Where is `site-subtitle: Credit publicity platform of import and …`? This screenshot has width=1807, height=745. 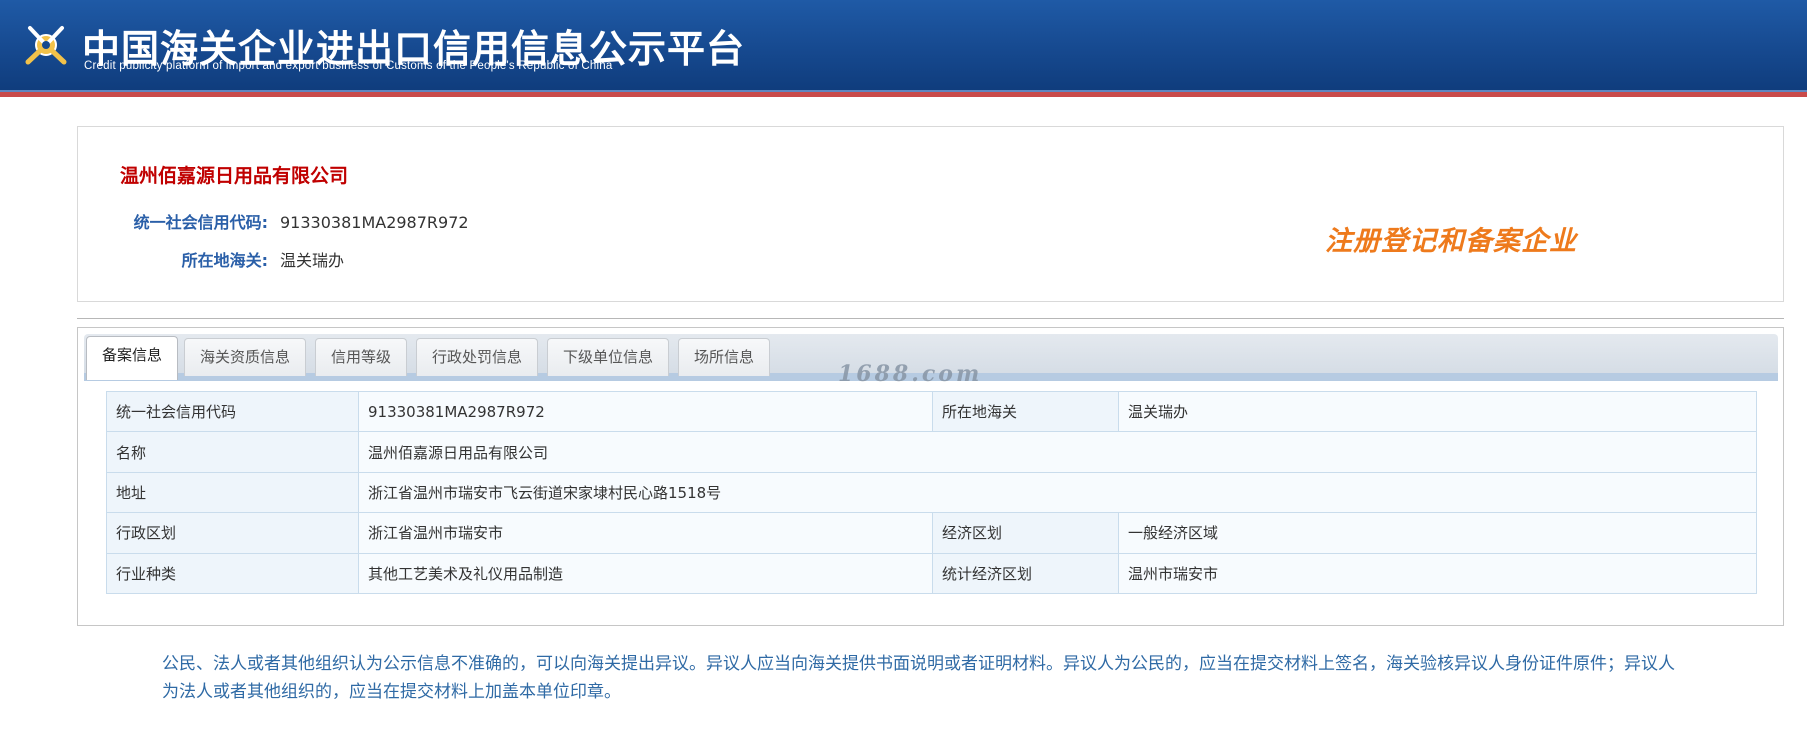
site-subtitle: Credit publicity platform of import and … is located at coordinates (348, 66).